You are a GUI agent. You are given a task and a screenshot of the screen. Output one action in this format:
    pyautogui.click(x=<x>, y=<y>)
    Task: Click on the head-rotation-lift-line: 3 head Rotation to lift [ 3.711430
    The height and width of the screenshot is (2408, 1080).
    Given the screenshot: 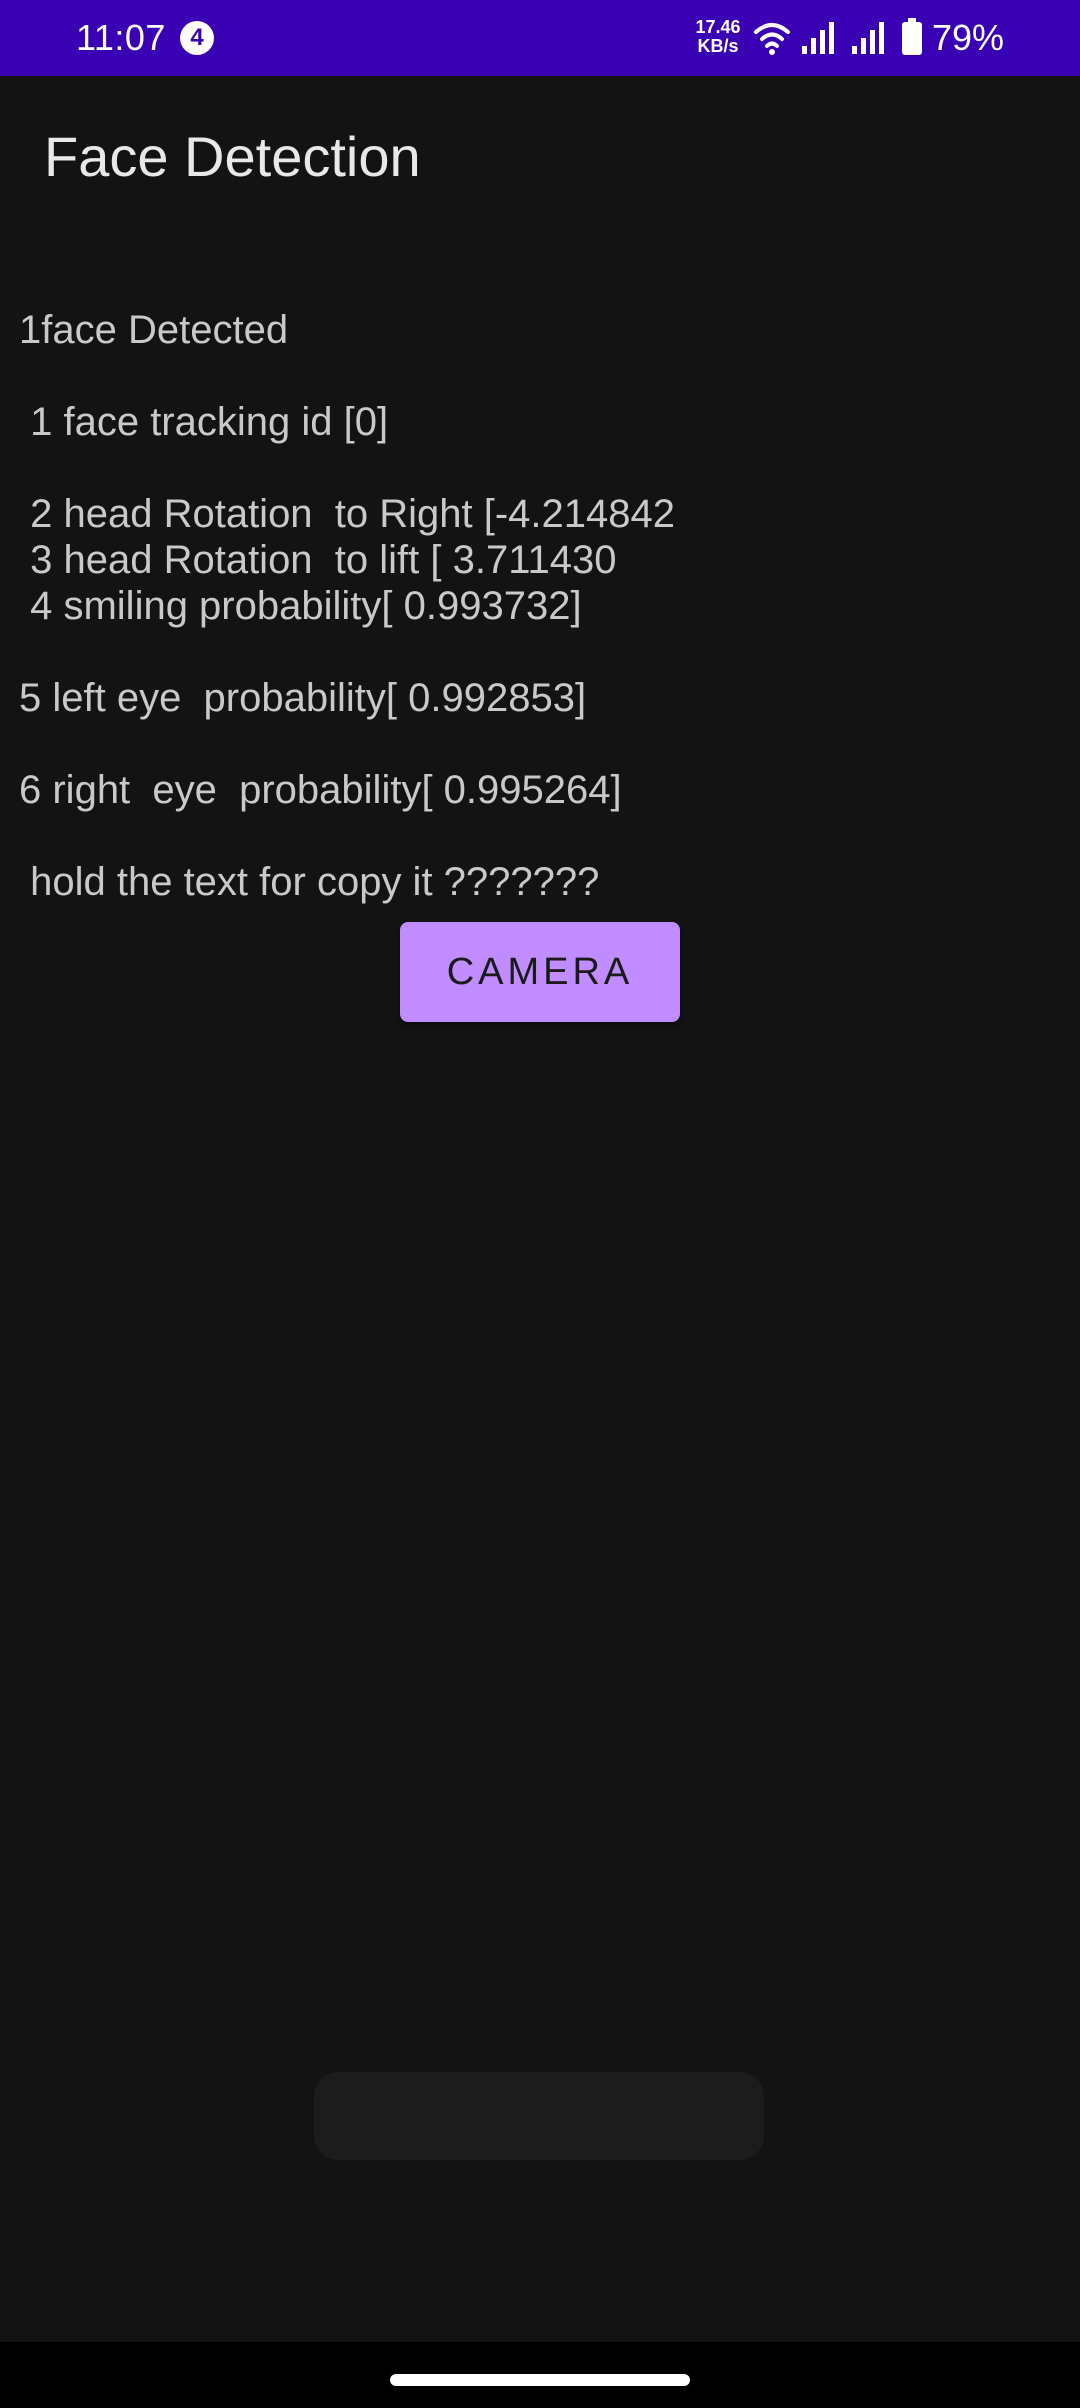 What is the action you would take?
    pyautogui.click(x=318, y=560)
    